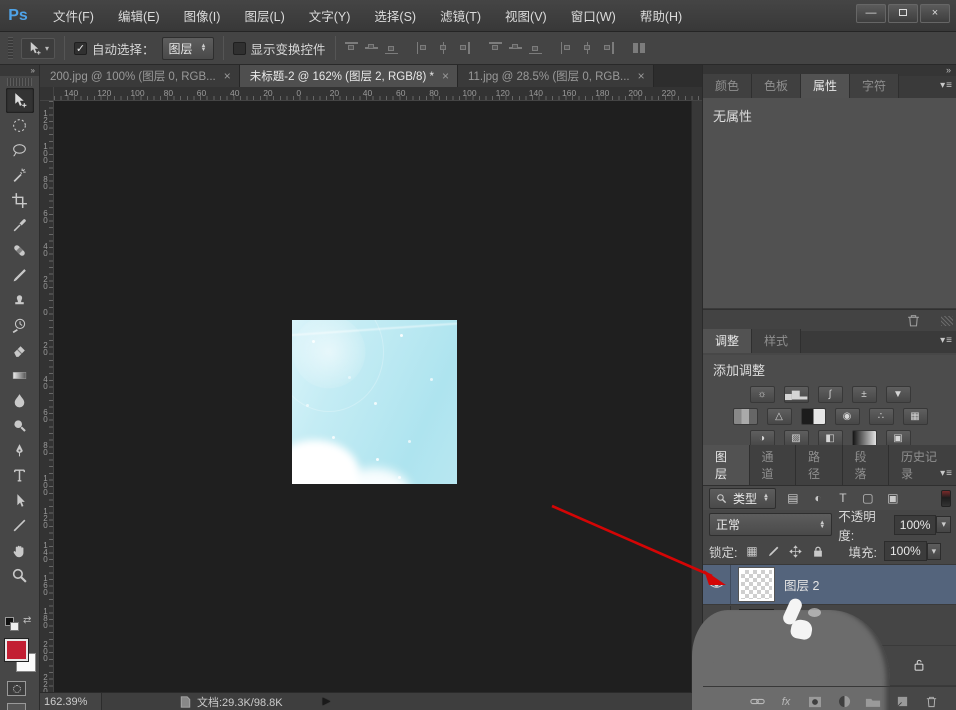 This screenshot has width=956, height=710. Describe the element at coordinates (865, 465) in the screenshot. I see `tab-paragraph: 段落` at that location.